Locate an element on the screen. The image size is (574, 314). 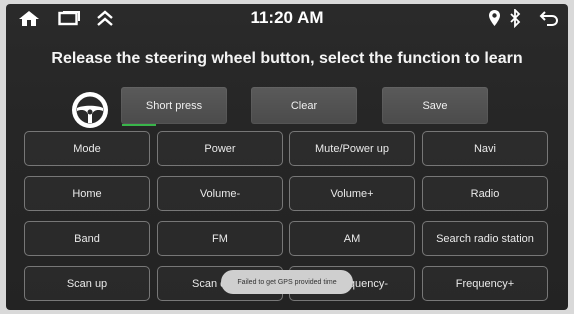
function-band: Band is located at coordinates (87, 238).